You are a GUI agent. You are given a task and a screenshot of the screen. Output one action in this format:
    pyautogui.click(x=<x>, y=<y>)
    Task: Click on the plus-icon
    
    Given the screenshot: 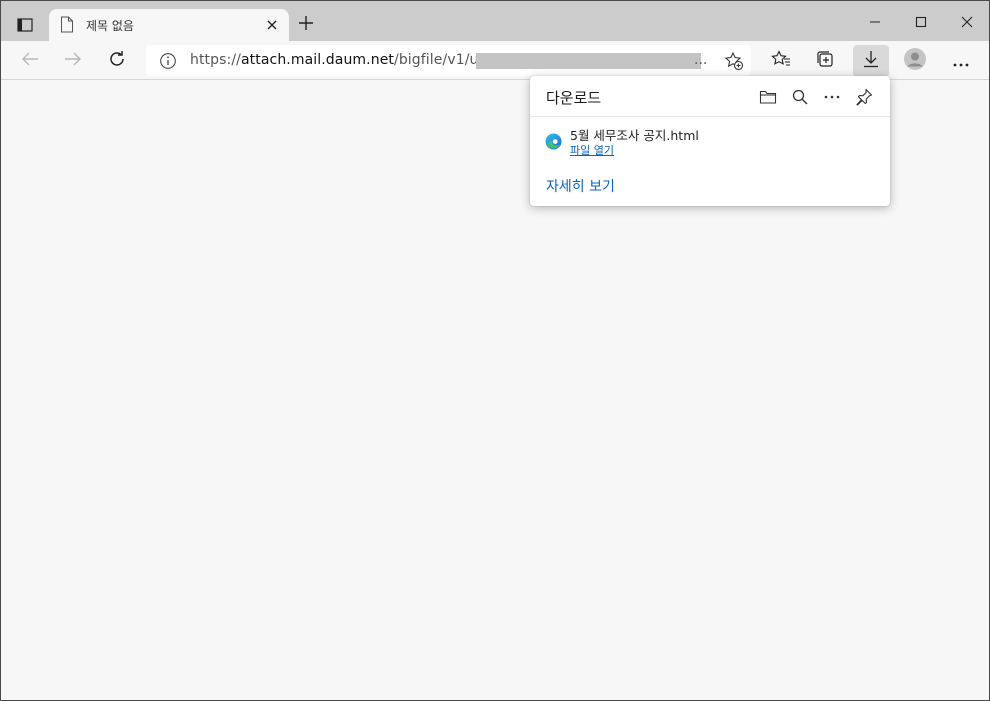 What is the action you would take?
    pyautogui.click(x=306, y=25)
    